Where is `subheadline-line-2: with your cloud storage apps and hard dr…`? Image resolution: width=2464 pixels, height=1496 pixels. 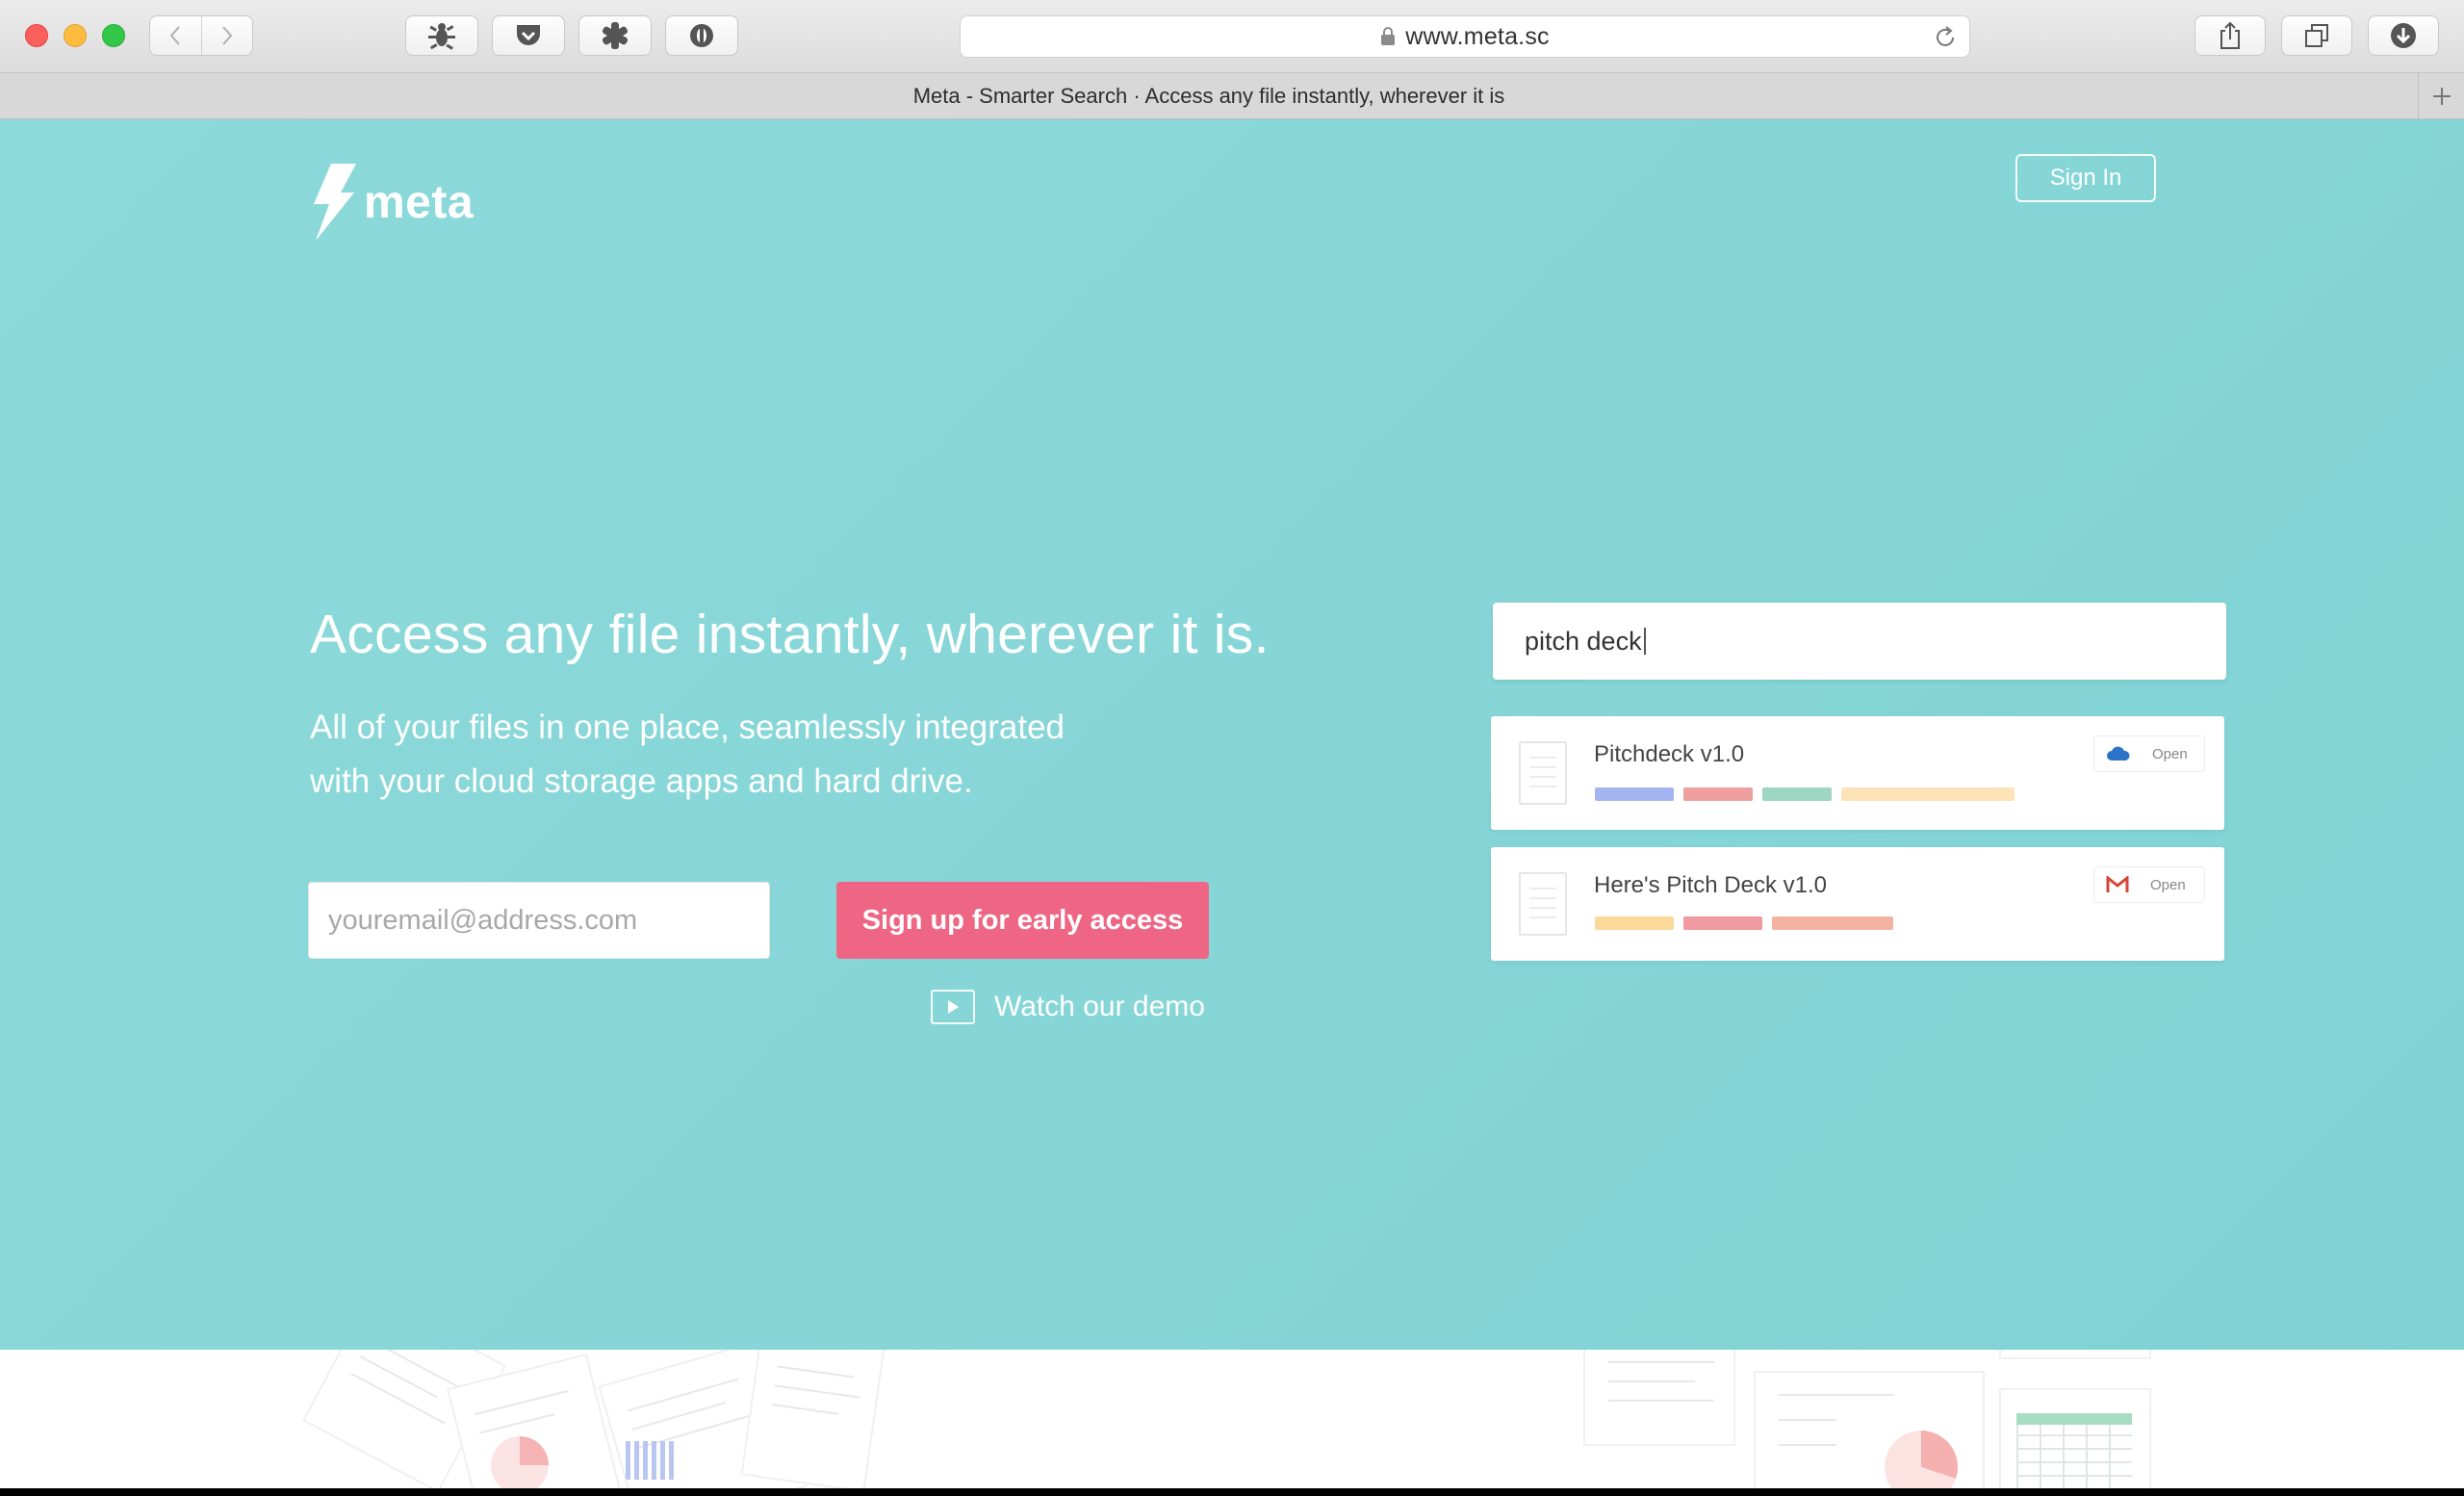
subheadline-line-2: with your cloud storage apps and hard dr… is located at coordinates (641, 781).